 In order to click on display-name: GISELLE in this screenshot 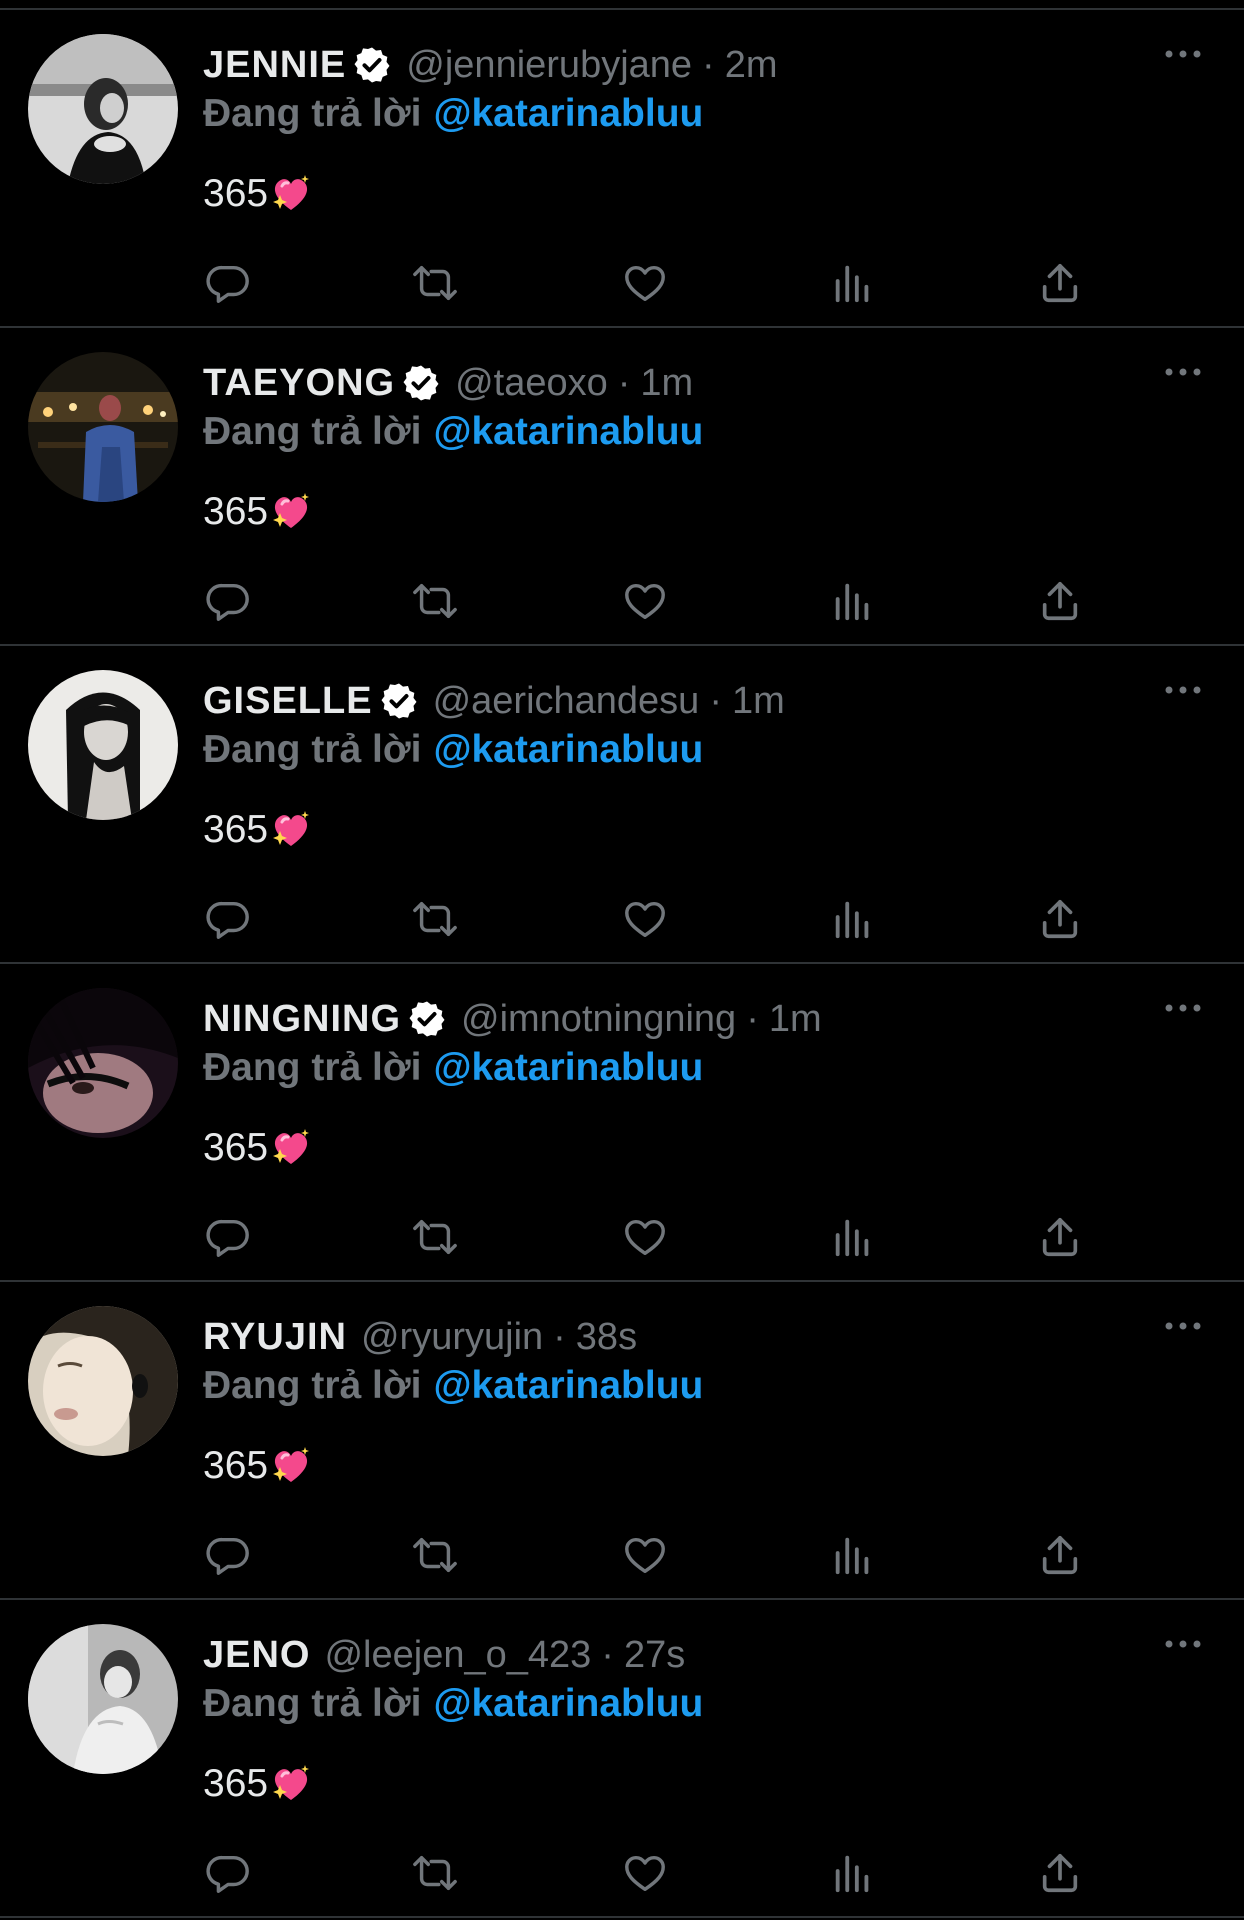, I will do `click(288, 701)`.